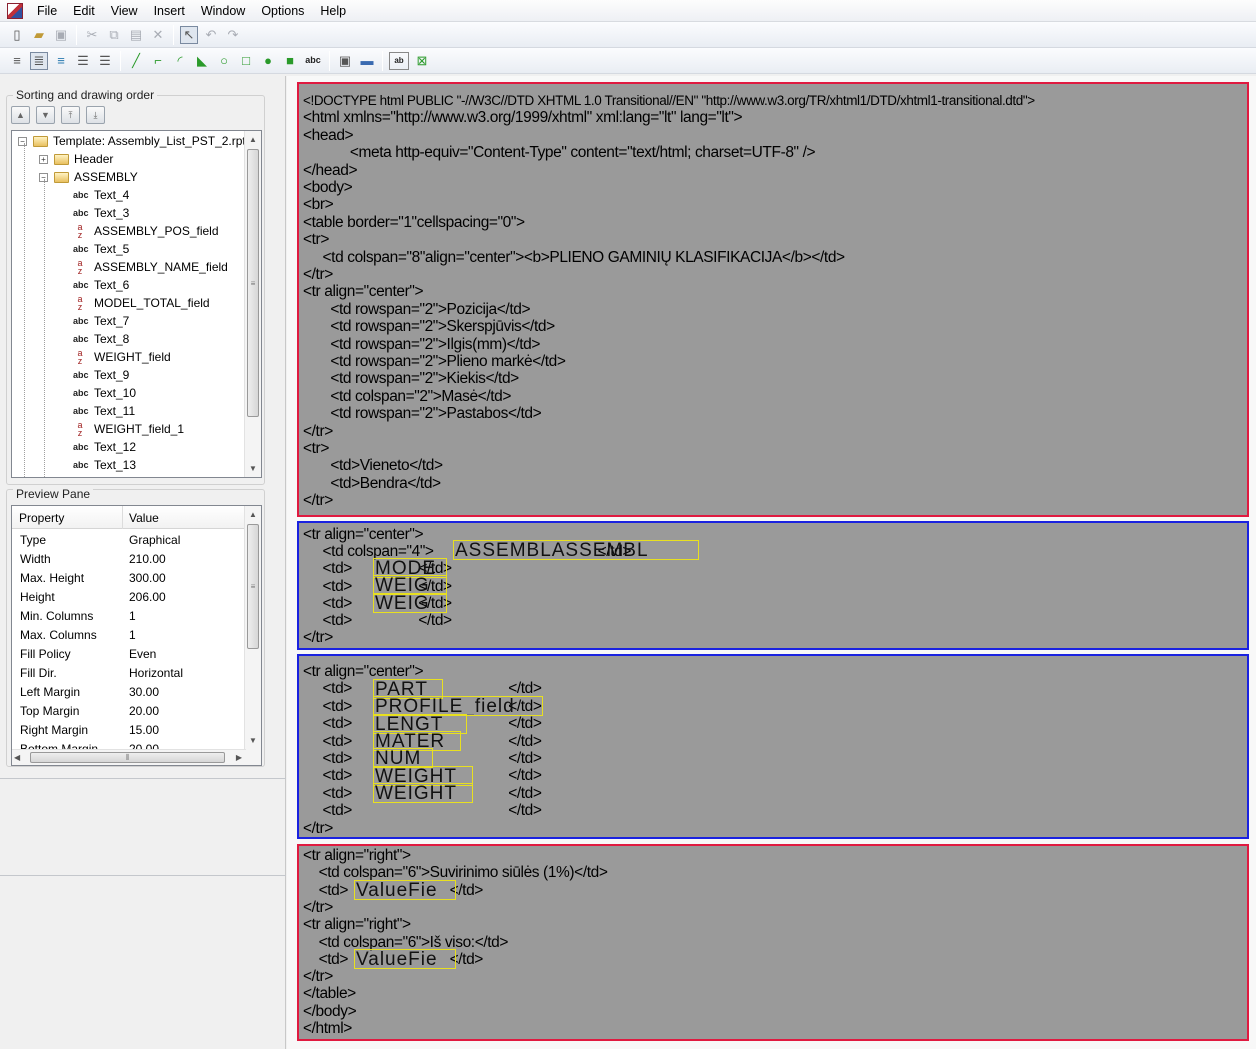  Describe the element at coordinates (154, 540) in the screenshot. I see `property-value: Graphical` at that location.